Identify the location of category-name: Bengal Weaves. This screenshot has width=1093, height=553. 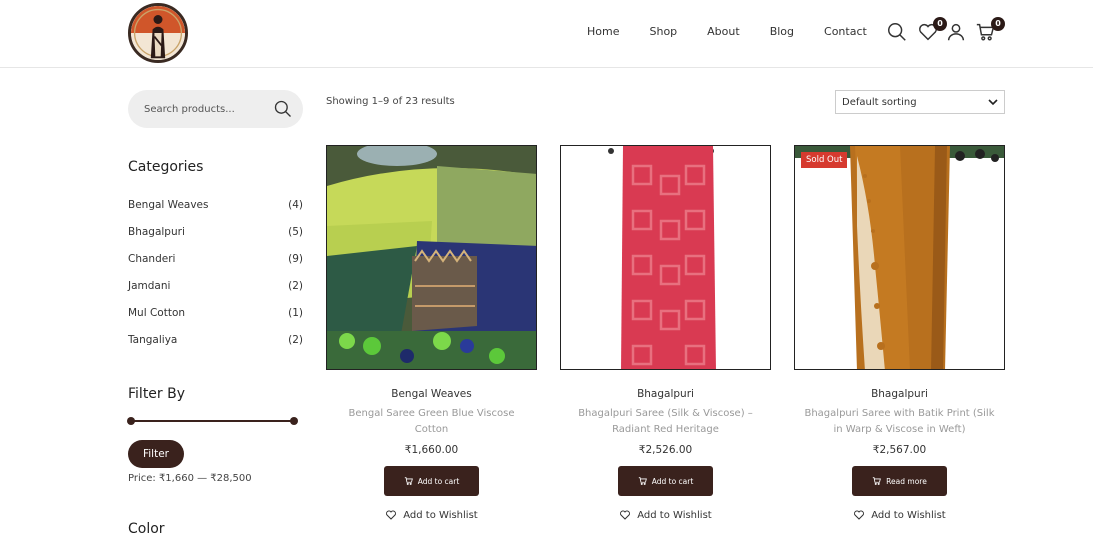
(168, 205).